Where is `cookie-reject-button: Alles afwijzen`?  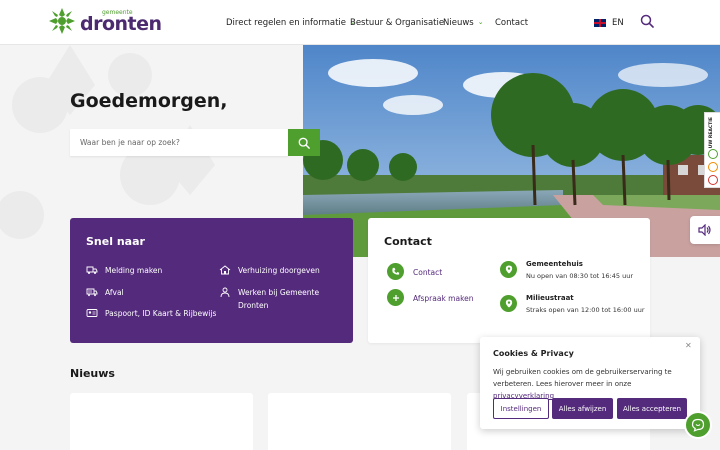 cookie-reject-button: Alles afwijzen is located at coordinates (582, 408).